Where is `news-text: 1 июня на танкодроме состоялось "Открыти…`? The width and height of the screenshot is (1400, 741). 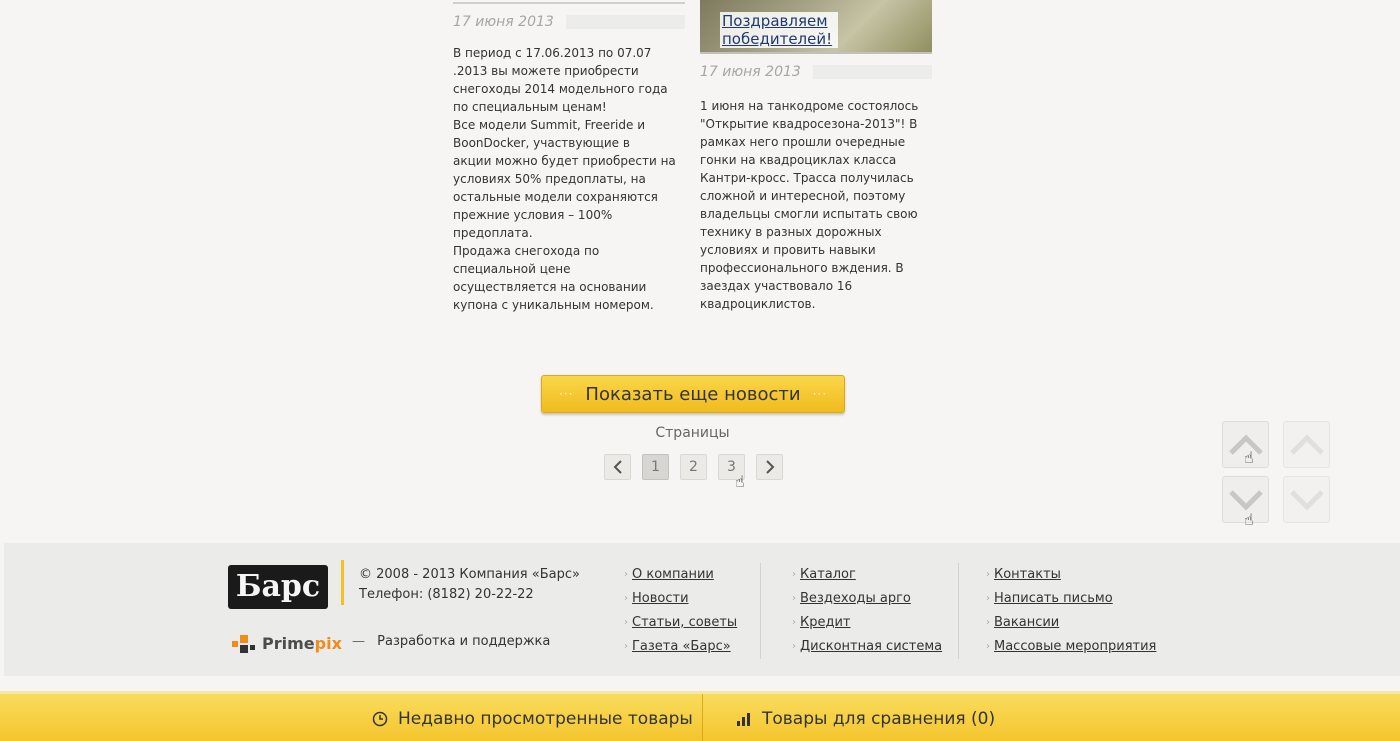 news-text: 1 июня на танкодроме состоялось "Открыти… is located at coordinates (809, 205).